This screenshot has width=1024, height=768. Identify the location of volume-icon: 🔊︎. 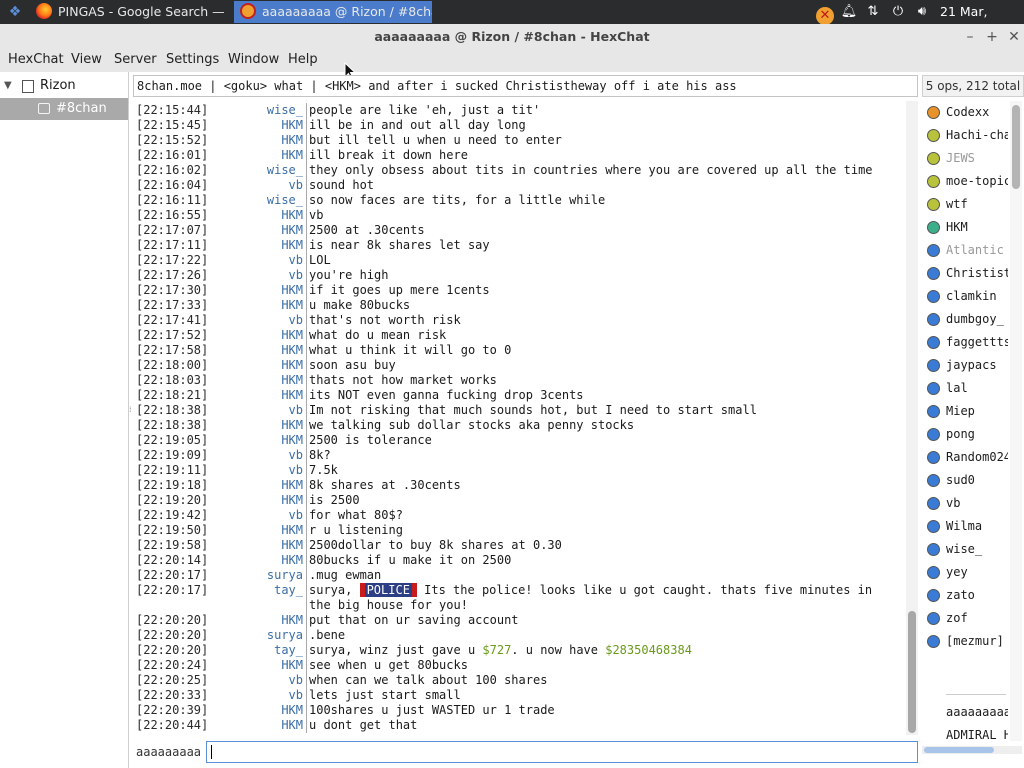
(922, 12).